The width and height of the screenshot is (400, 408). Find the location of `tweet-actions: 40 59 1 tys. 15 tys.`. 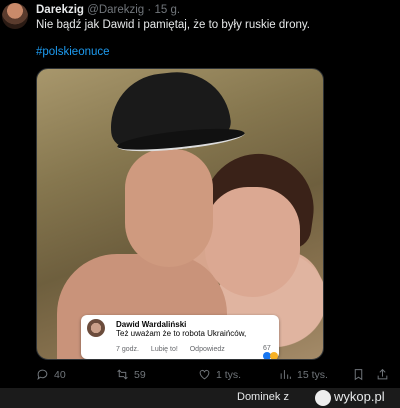

tweet-actions: 40 59 1 tys. 15 tys. is located at coordinates (216, 376).